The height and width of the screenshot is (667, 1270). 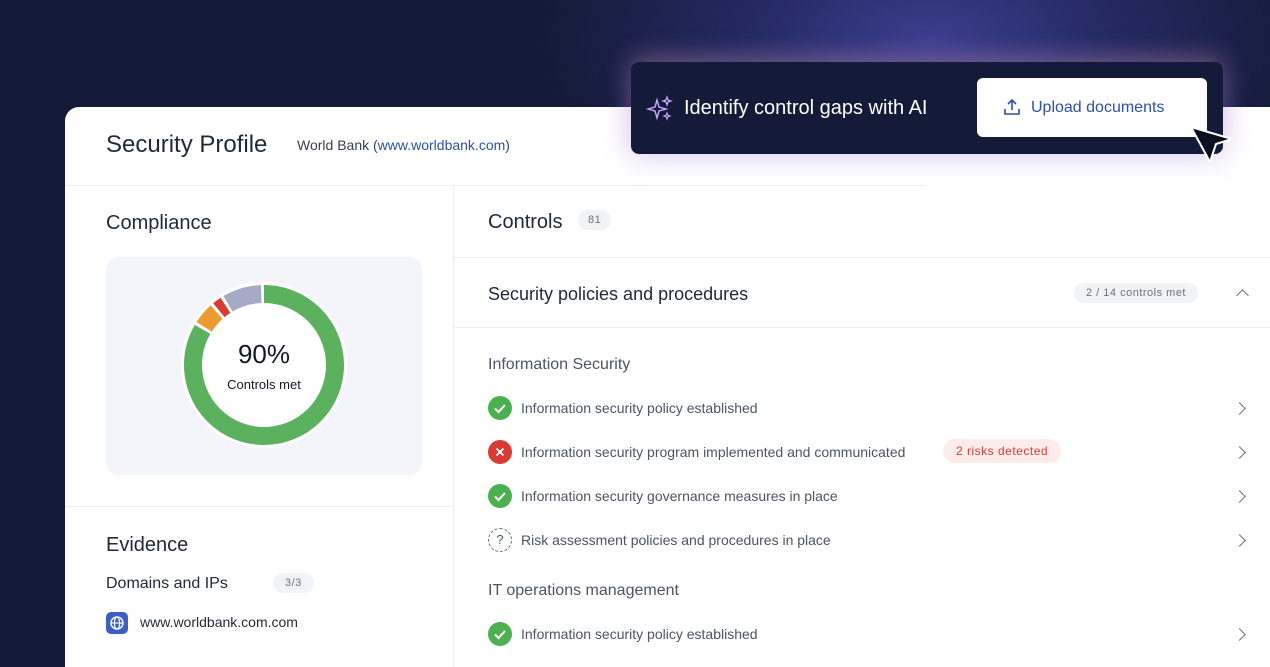 What do you see at coordinates (442, 145) in the screenshot?
I see `organization-link: www.worldbank.com` at bounding box center [442, 145].